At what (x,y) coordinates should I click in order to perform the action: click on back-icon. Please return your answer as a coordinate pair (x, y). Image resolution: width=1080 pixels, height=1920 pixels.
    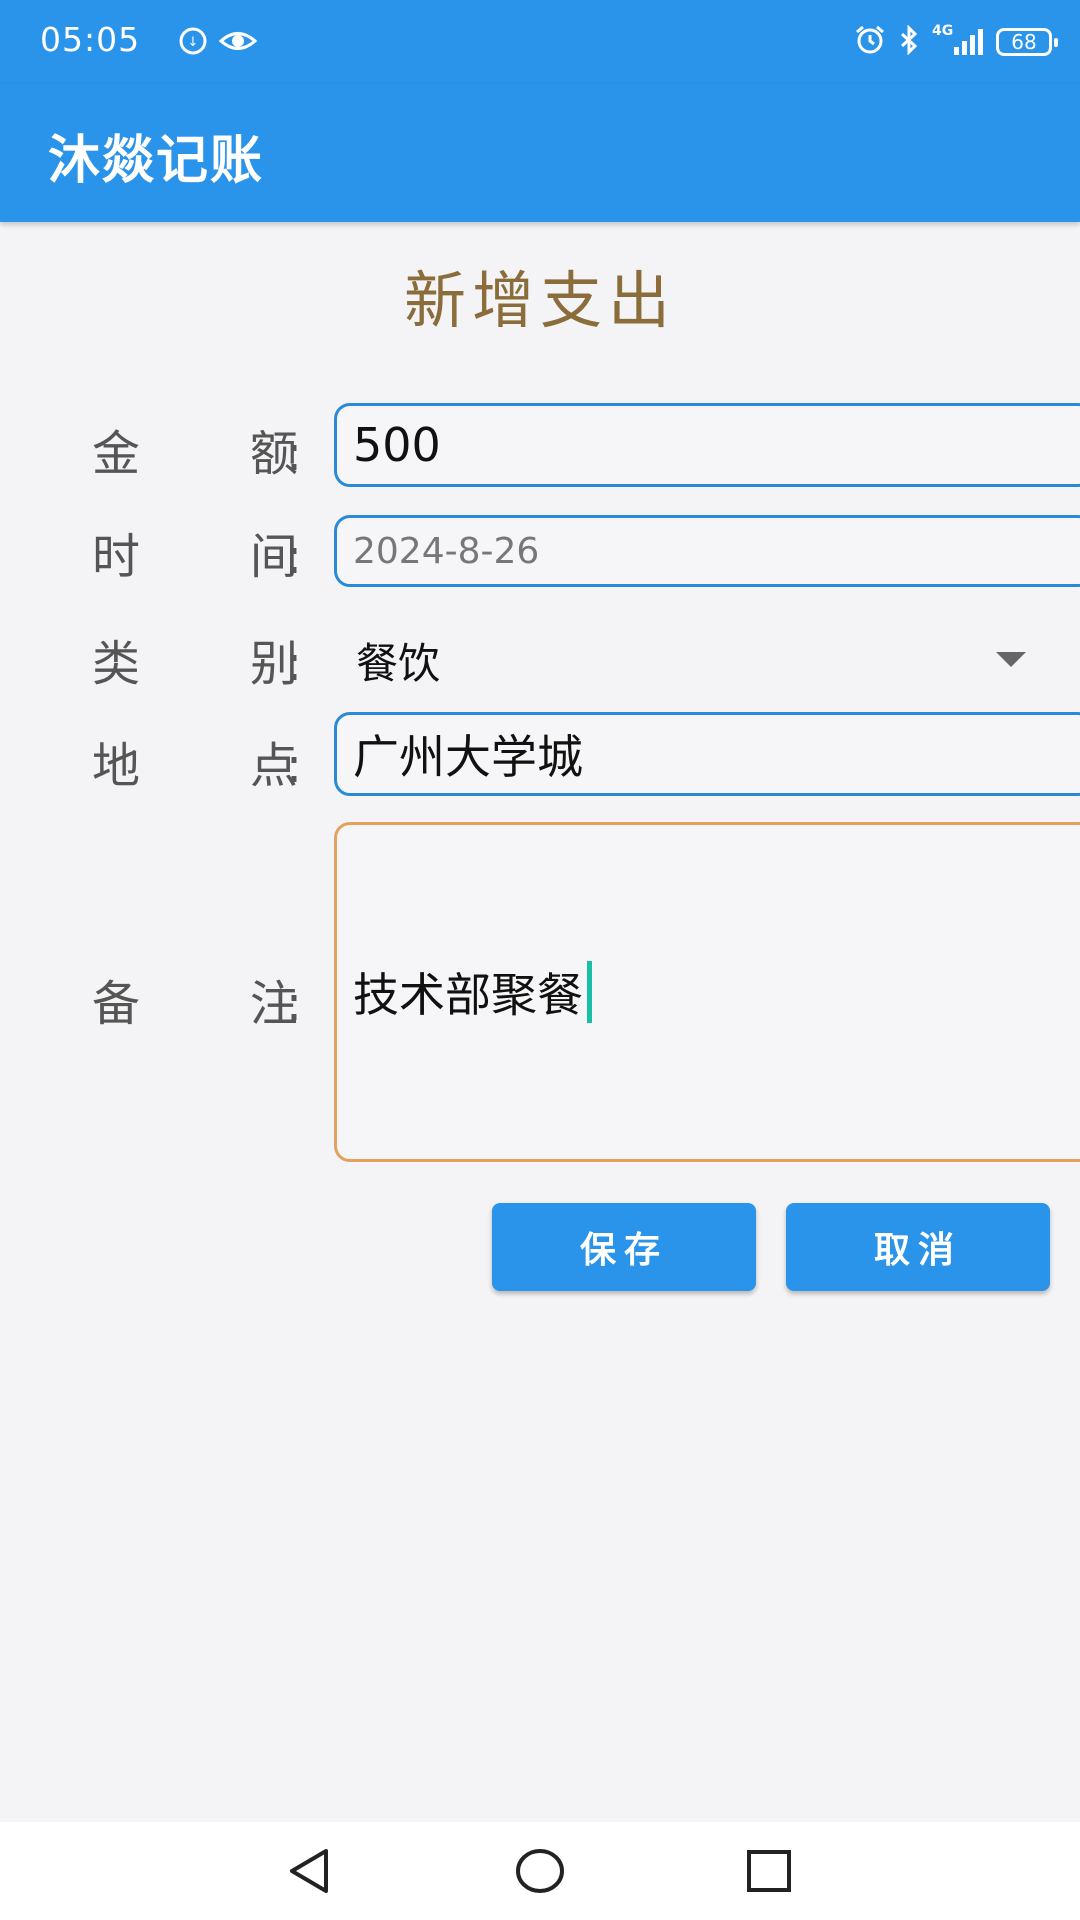
    Looking at the image, I should click on (309, 1873).